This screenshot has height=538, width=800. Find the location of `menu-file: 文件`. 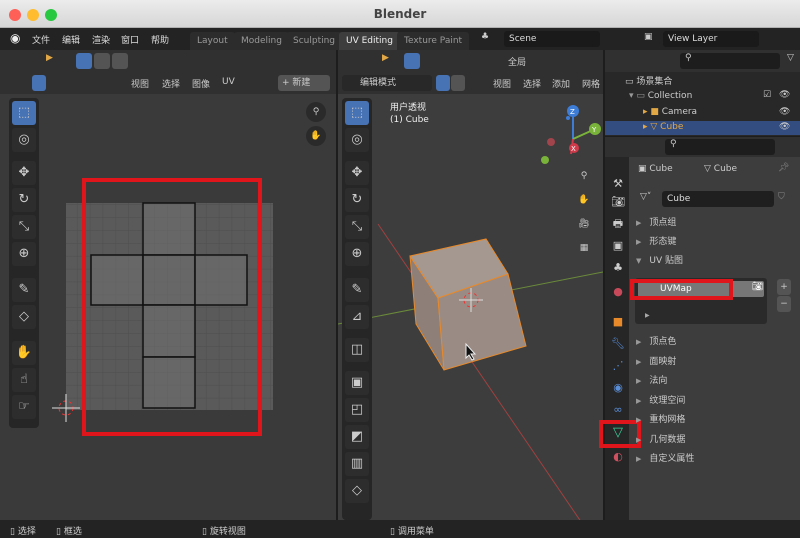

menu-file: 文件 is located at coordinates (41, 39).